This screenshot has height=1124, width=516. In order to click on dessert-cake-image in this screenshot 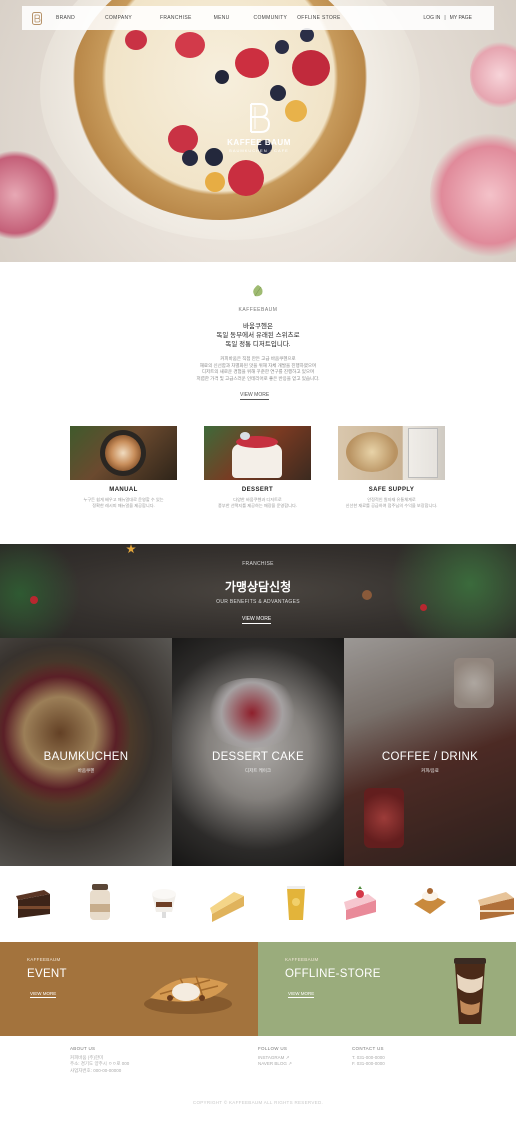, I will do `click(257, 453)`.